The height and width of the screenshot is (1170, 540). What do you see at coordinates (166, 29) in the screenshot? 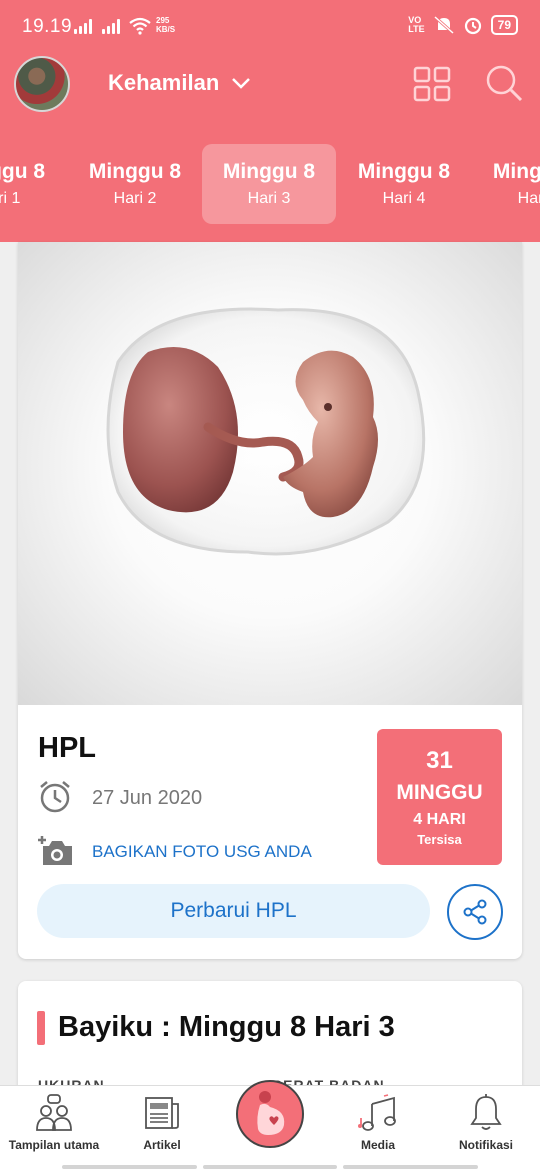
I see `speed-unit: KB/S` at bounding box center [166, 29].